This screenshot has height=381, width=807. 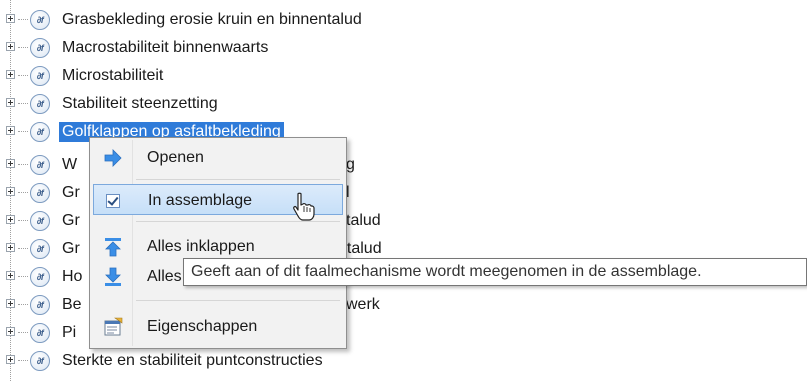 What do you see at coordinates (113, 201) in the screenshot?
I see `checkbox-checked-icon` at bounding box center [113, 201].